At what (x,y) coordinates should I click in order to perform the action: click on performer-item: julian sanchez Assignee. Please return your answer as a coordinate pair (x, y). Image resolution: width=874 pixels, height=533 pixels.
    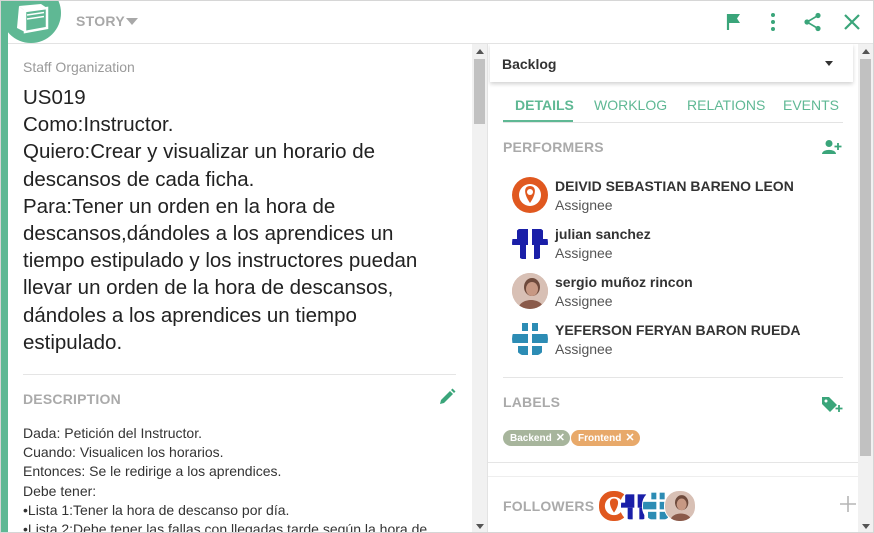
    Looking at the image, I should click on (677, 245).